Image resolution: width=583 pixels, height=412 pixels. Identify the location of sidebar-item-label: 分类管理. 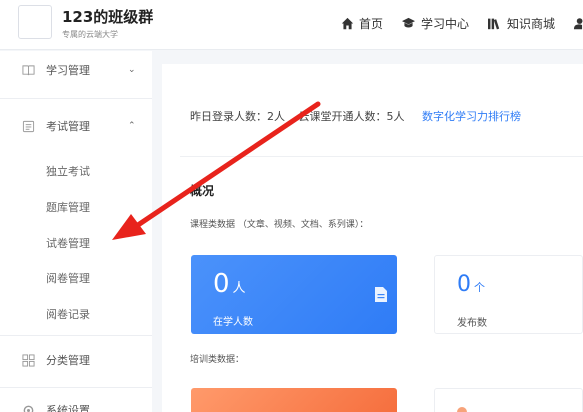
(68, 360).